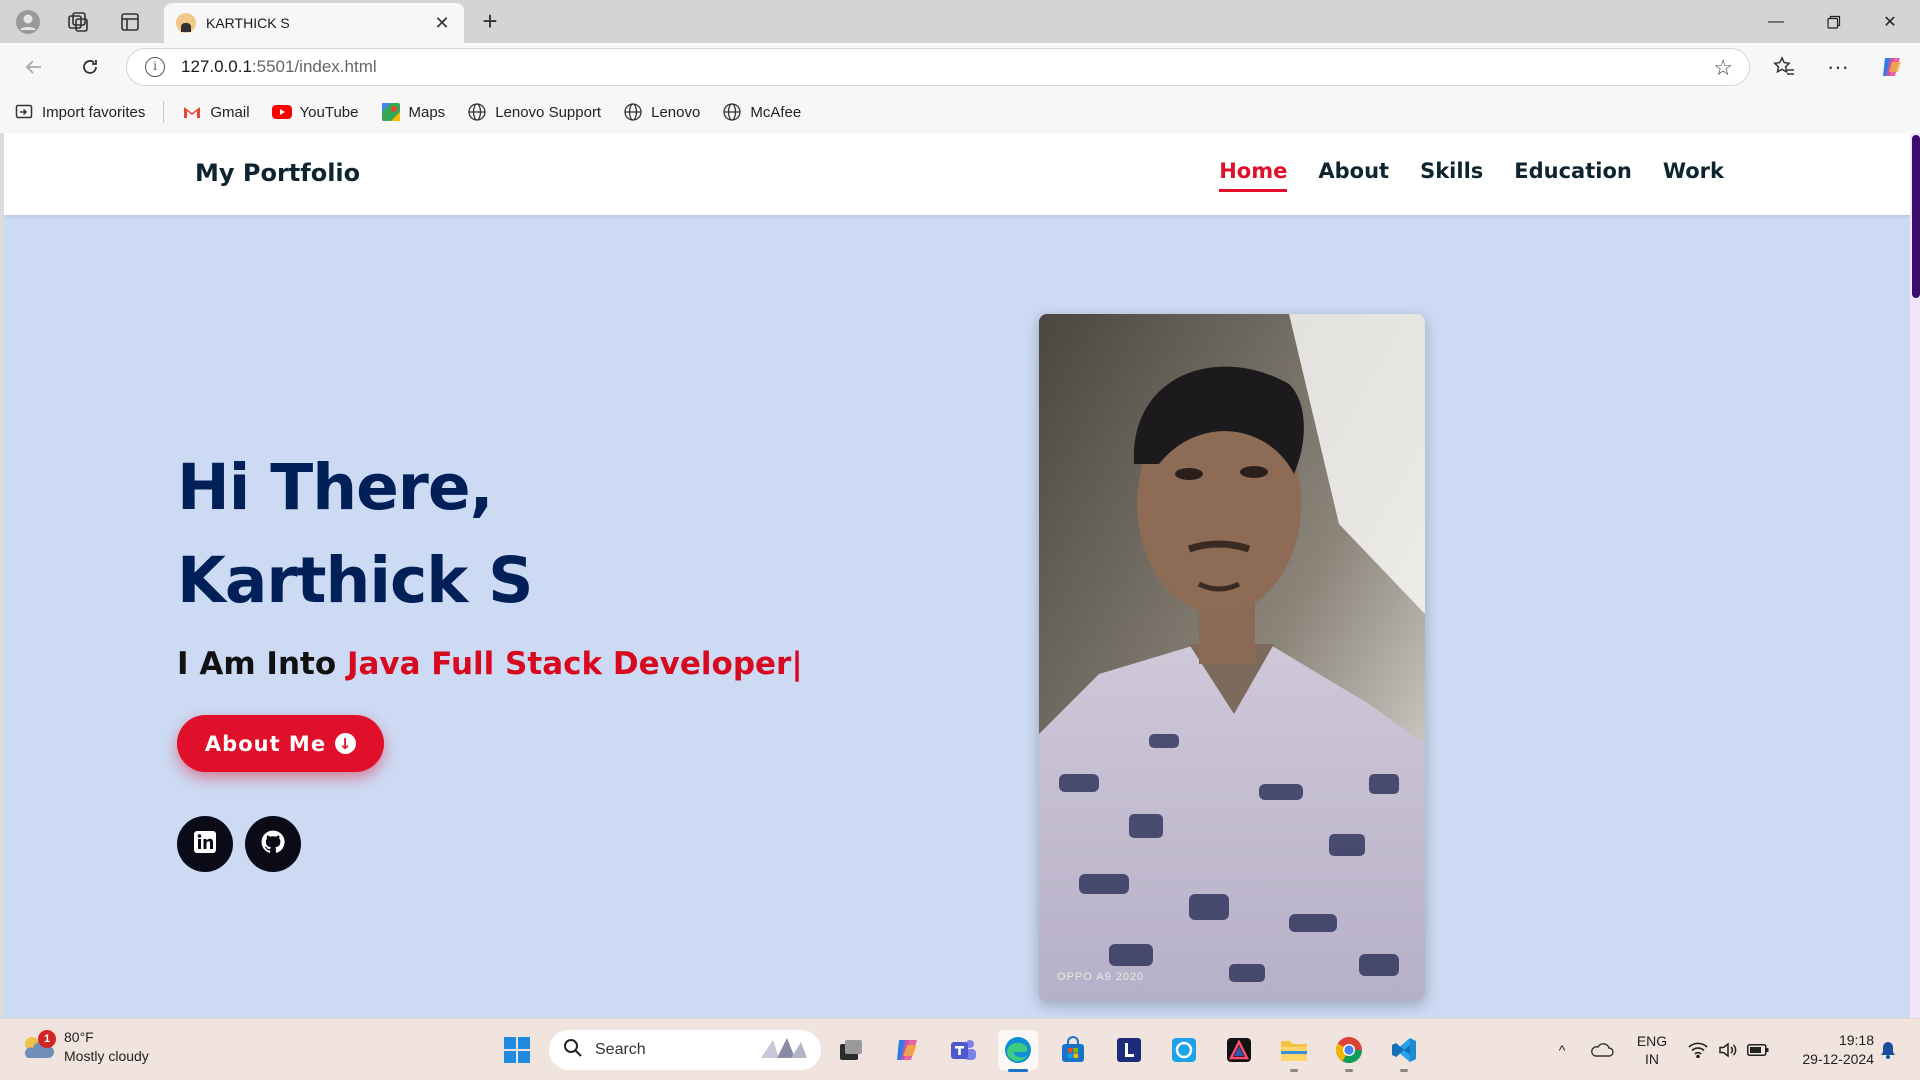 This screenshot has width=1920, height=1080. I want to click on favorite-maps: Maps, so click(413, 112).